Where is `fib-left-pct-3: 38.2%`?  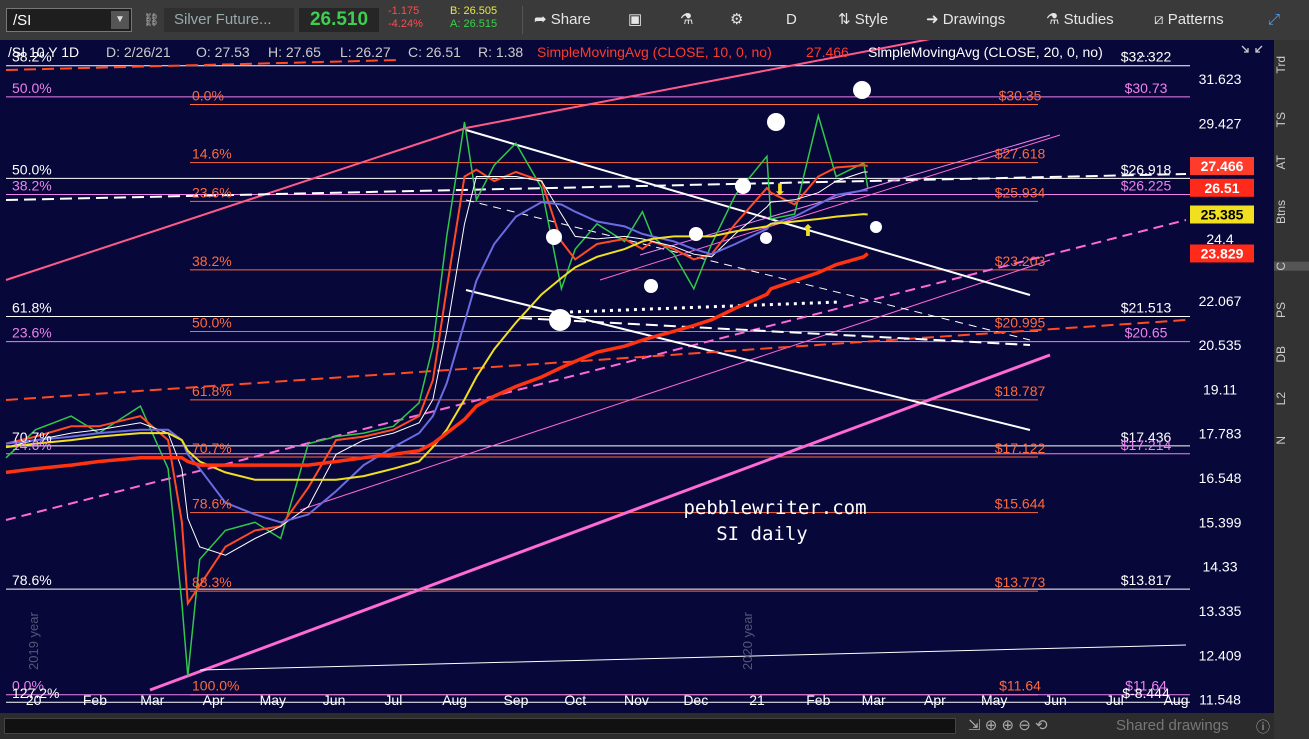
fib-left-pct-3: 38.2% is located at coordinates (32, 185).